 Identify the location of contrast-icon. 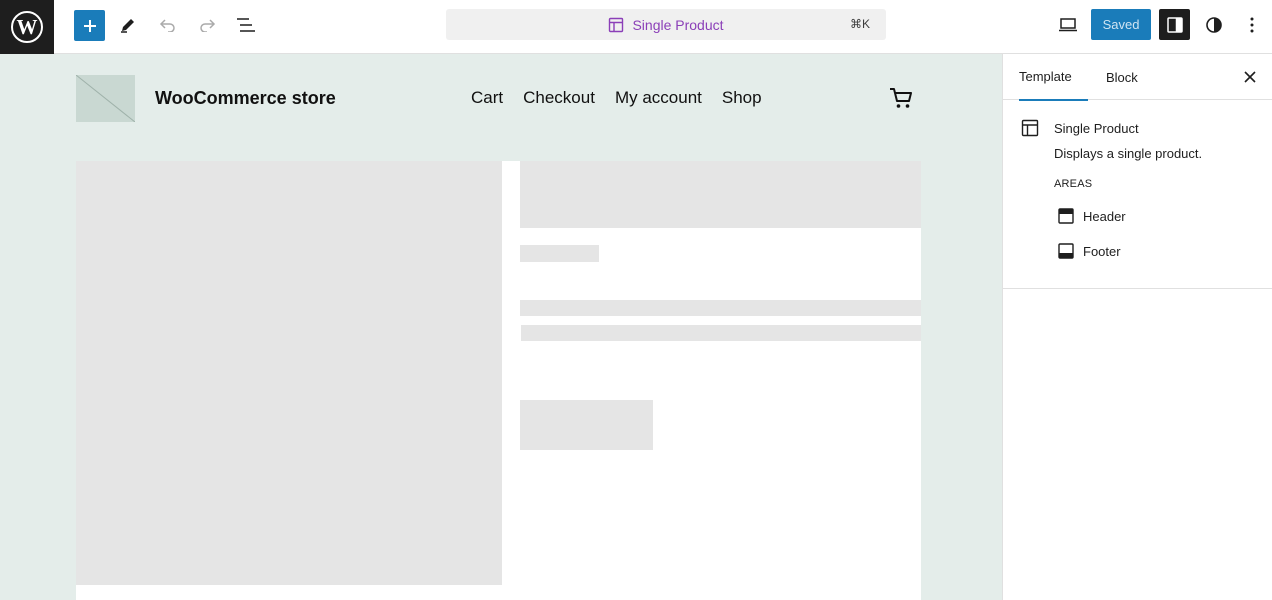
(1214, 25).